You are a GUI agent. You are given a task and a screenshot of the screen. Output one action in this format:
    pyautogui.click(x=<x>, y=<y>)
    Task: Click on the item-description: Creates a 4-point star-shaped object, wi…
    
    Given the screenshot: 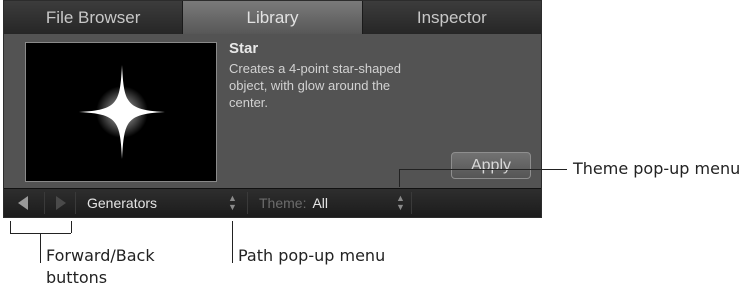 What is the action you would take?
    pyautogui.click(x=315, y=85)
    